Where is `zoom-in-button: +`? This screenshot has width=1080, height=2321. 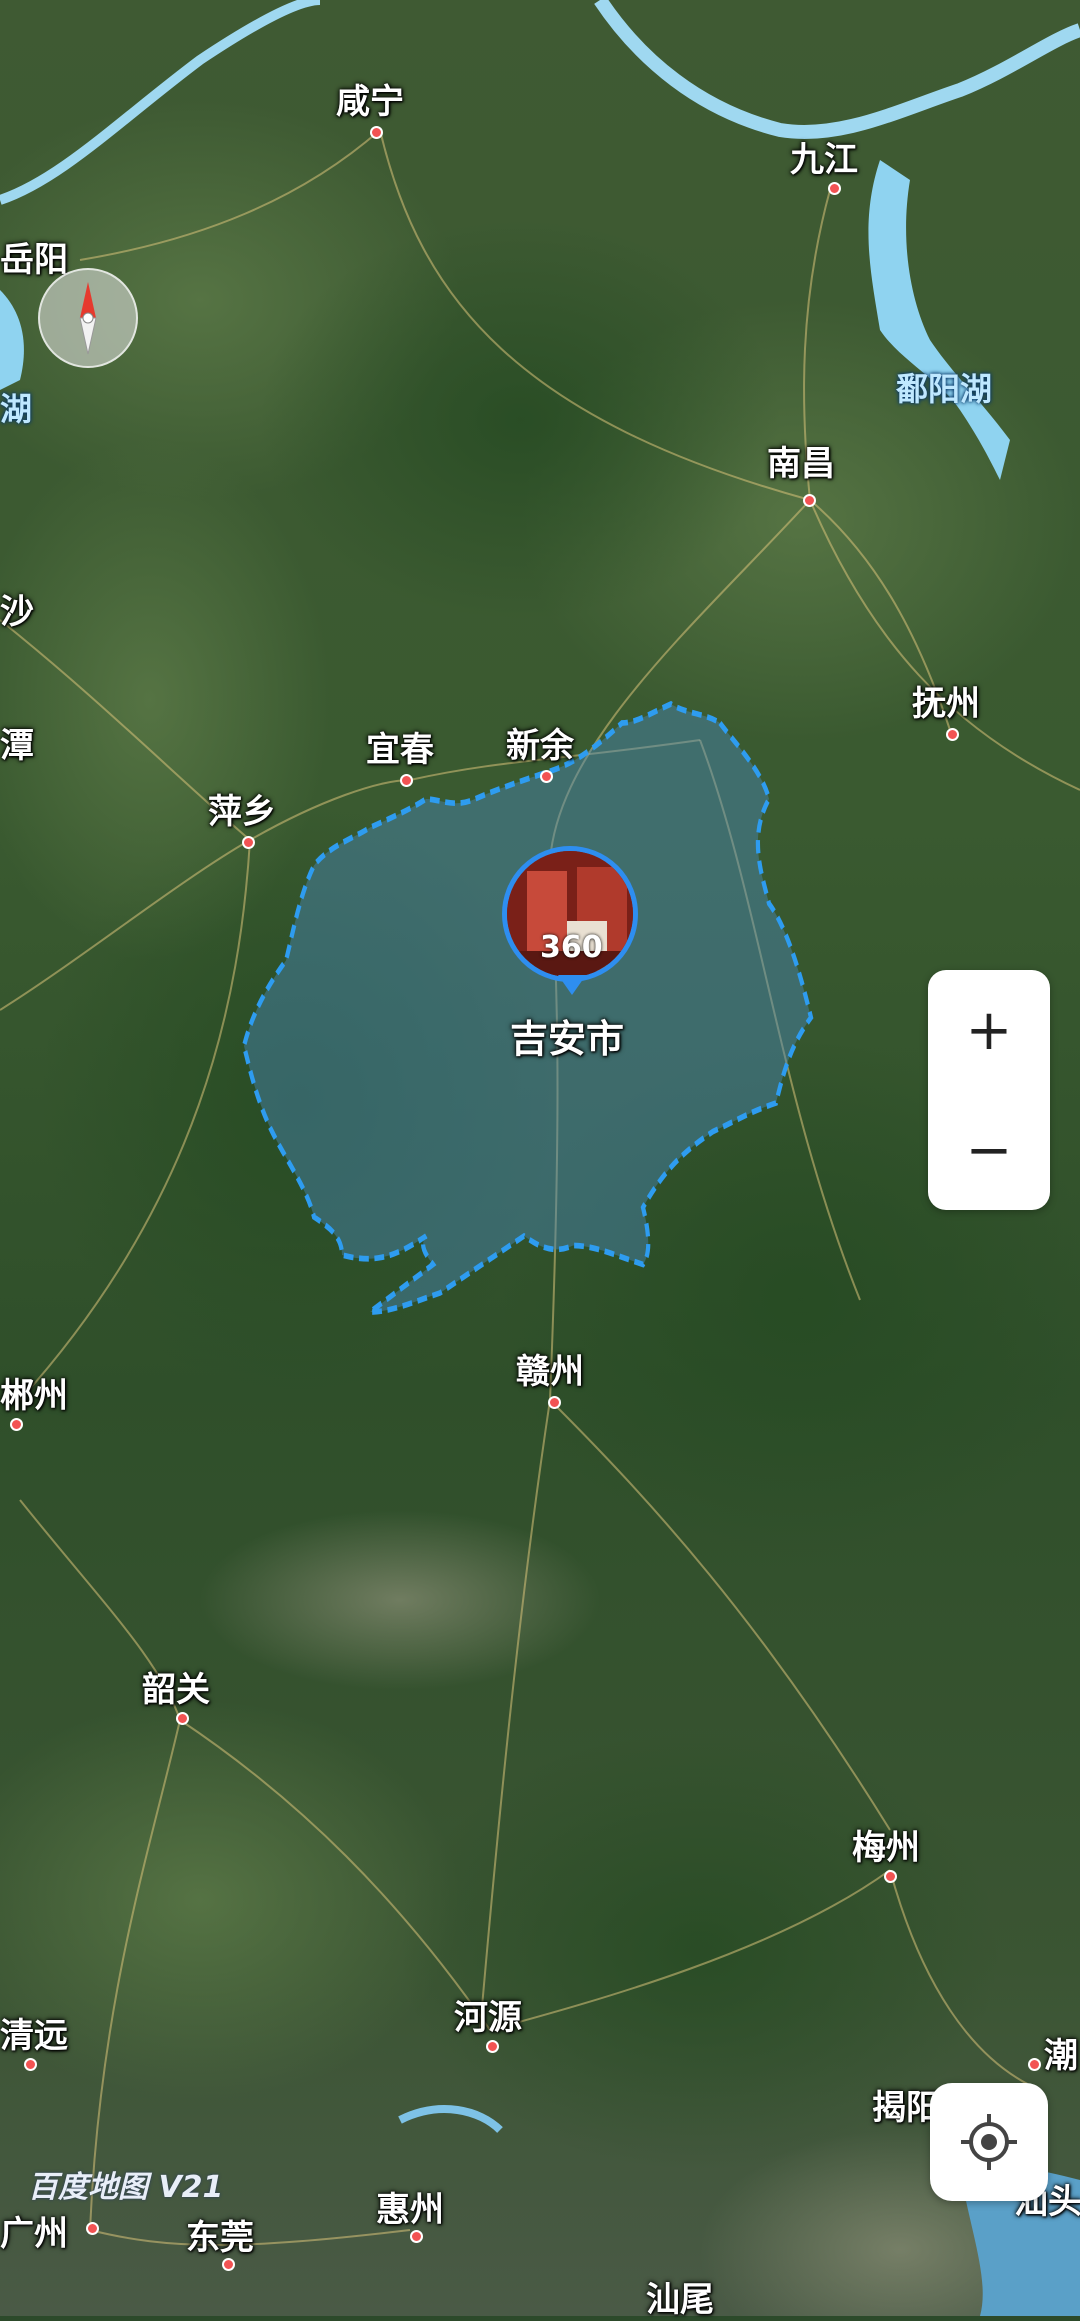 zoom-in-button: + is located at coordinates (989, 1030).